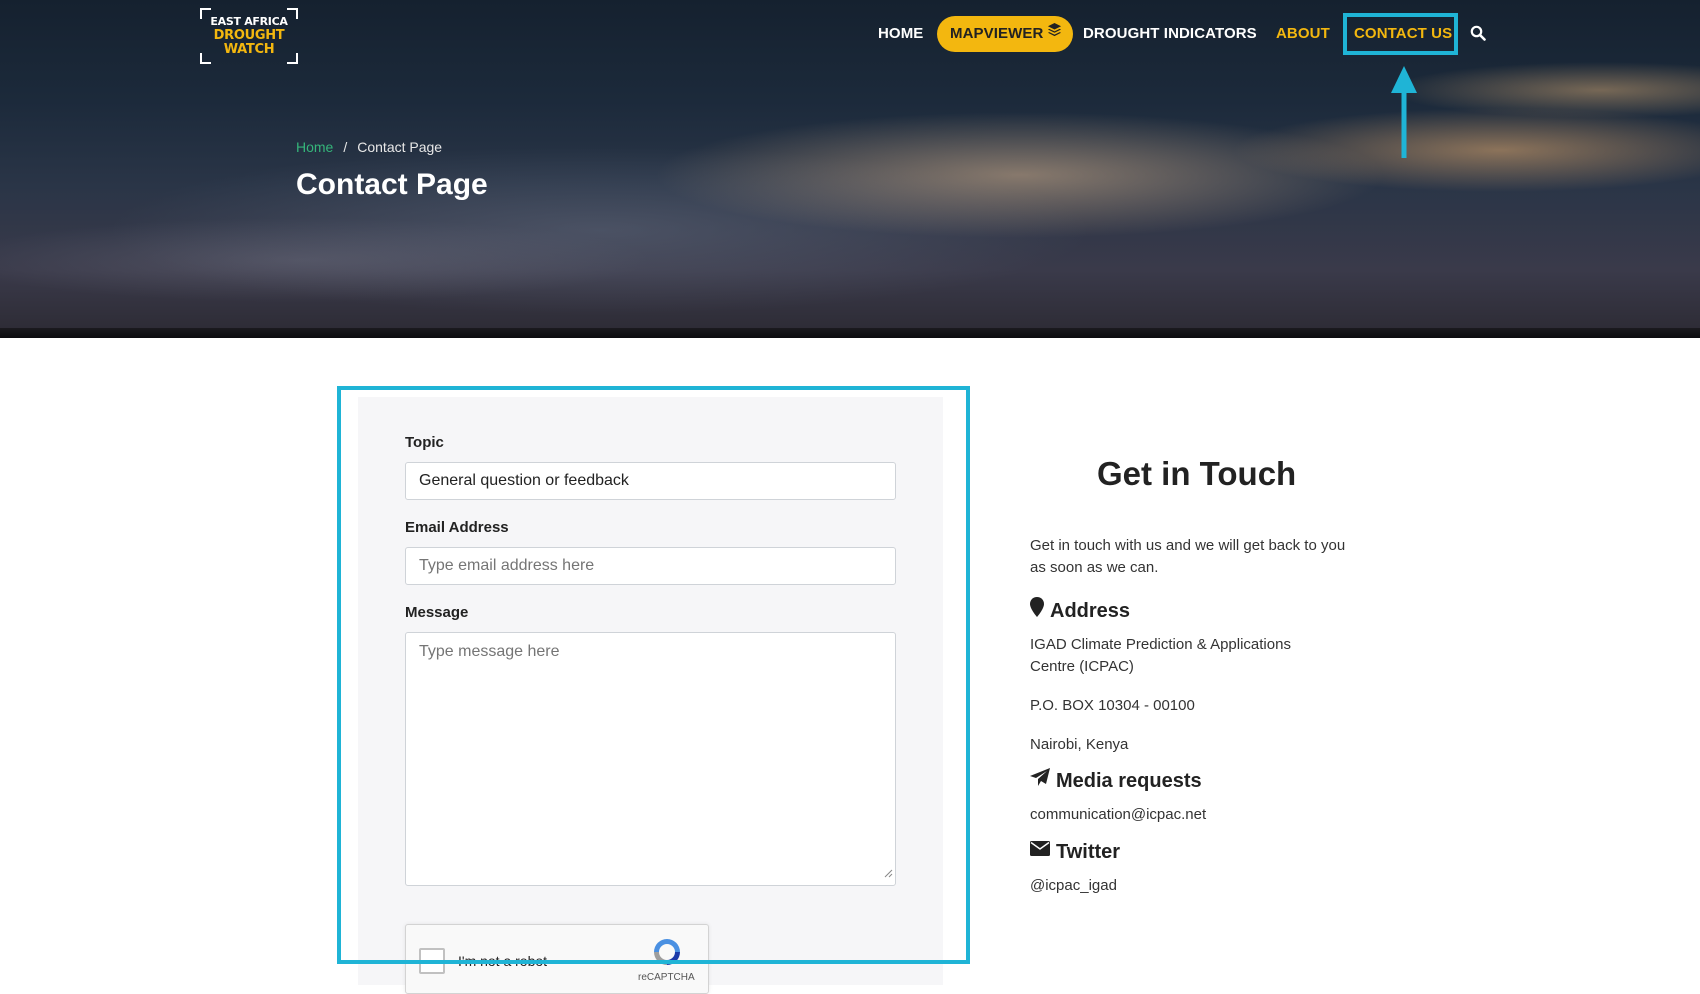 The image size is (1700, 994). Describe the element at coordinates (1129, 781) in the screenshot. I see `media-heading-label: Media requests` at that location.